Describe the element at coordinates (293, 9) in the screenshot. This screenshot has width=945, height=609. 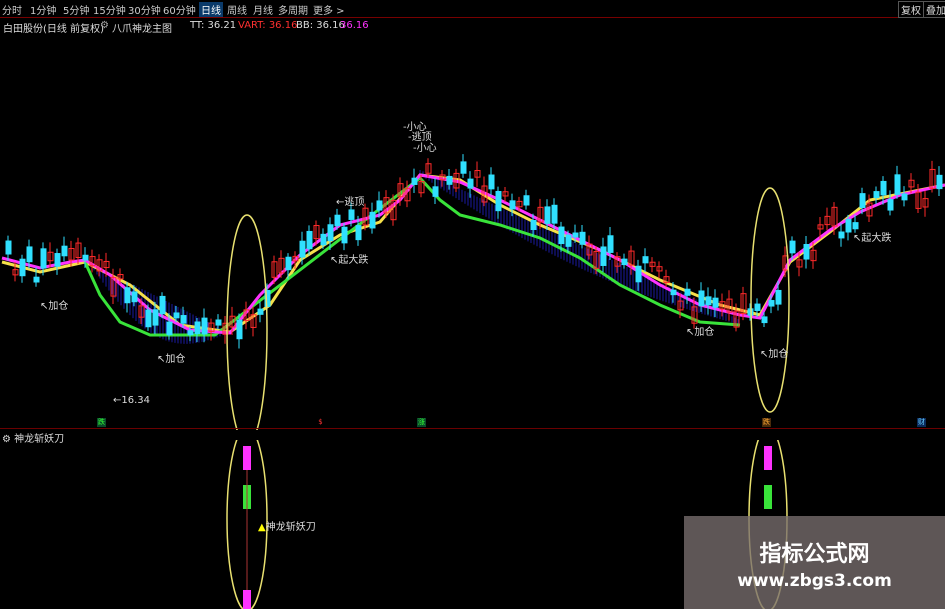
I see `tab-multi-period: 多周期` at that location.